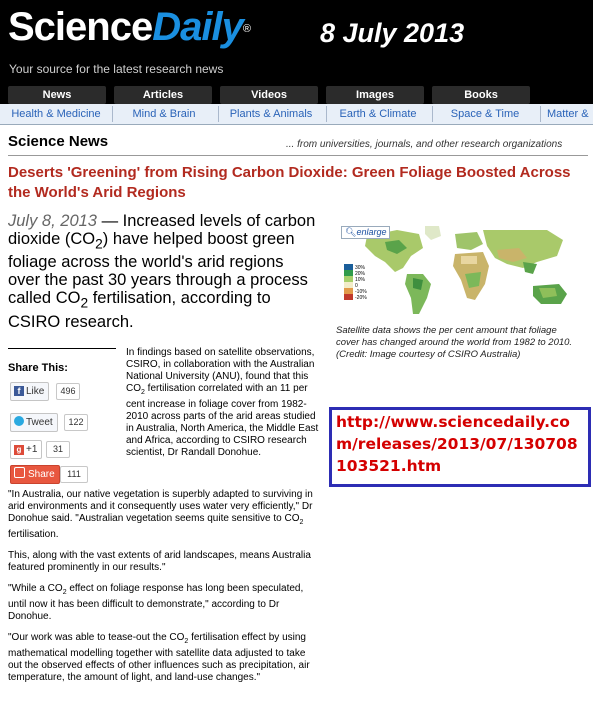 This screenshot has height=711, width=593. Describe the element at coordinates (58, 449) in the screenshot. I see `plusone-count: 31` at that location.